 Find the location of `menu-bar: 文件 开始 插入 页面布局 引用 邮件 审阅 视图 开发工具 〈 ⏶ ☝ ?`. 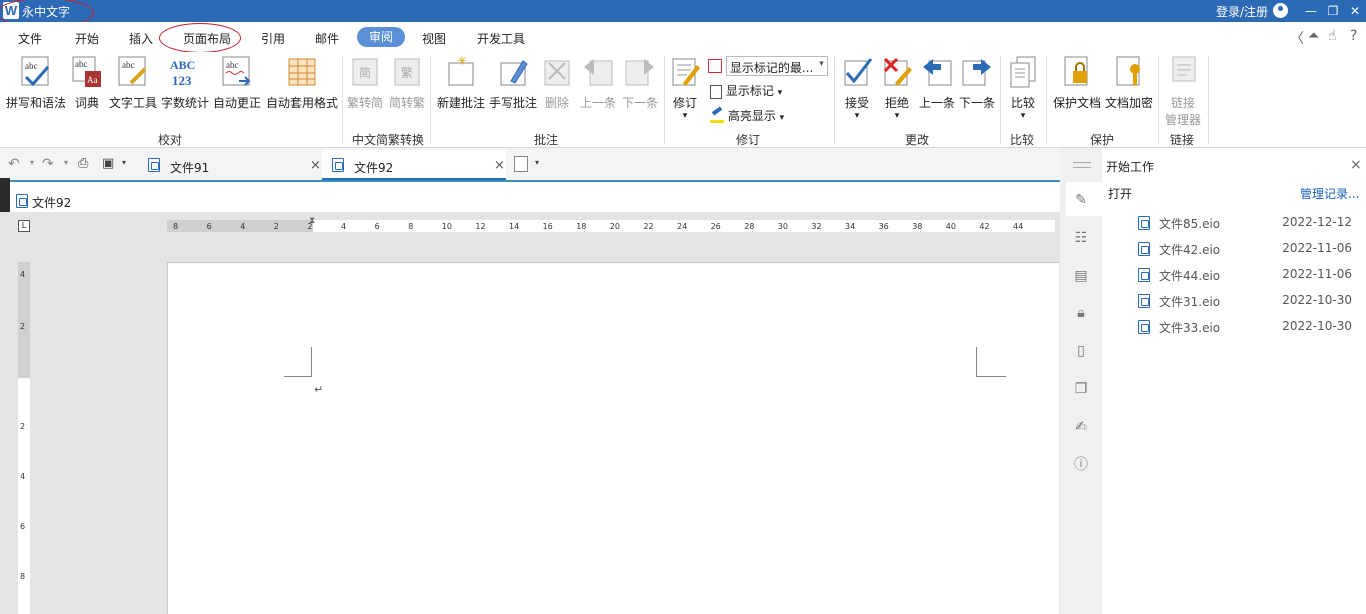

menu-bar: 文件 开始 插入 页面布局 引用 邮件 审阅 视图 开发工具 〈 ⏶ ☝ ? is located at coordinates (683, 37).